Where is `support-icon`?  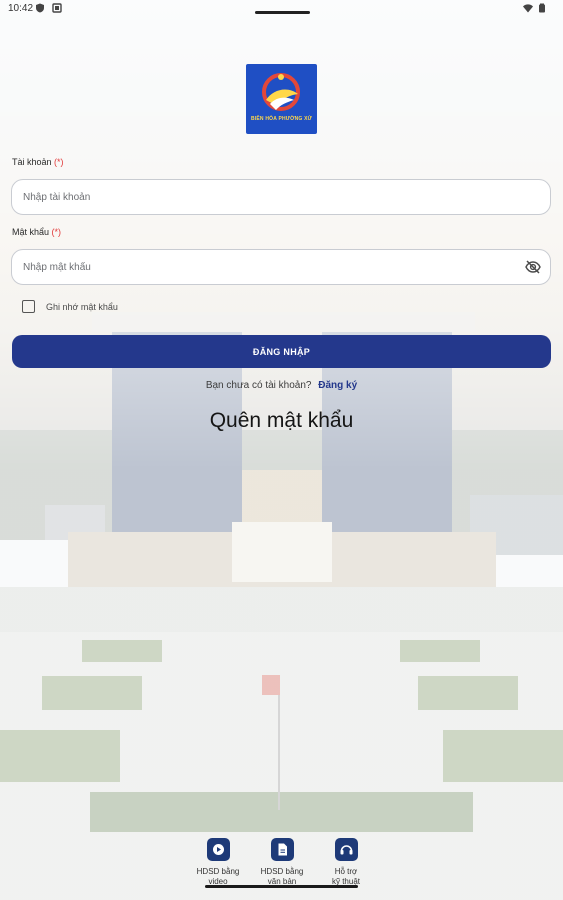
support-icon is located at coordinates (346, 849).